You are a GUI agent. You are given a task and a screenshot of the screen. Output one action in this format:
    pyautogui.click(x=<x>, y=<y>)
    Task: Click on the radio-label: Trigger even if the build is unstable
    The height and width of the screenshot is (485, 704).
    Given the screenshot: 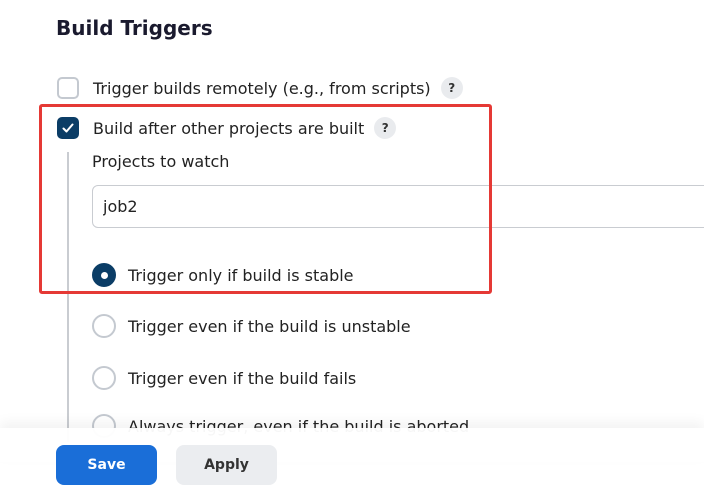 What is the action you would take?
    pyautogui.click(x=269, y=326)
    